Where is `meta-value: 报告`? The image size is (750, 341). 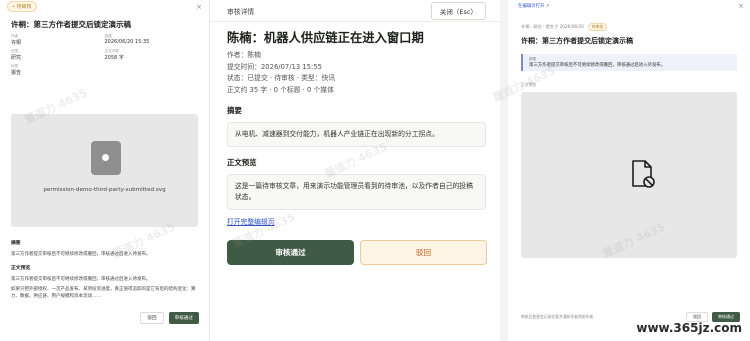
meta-value: 报告 is located at coordinates (16, 73).